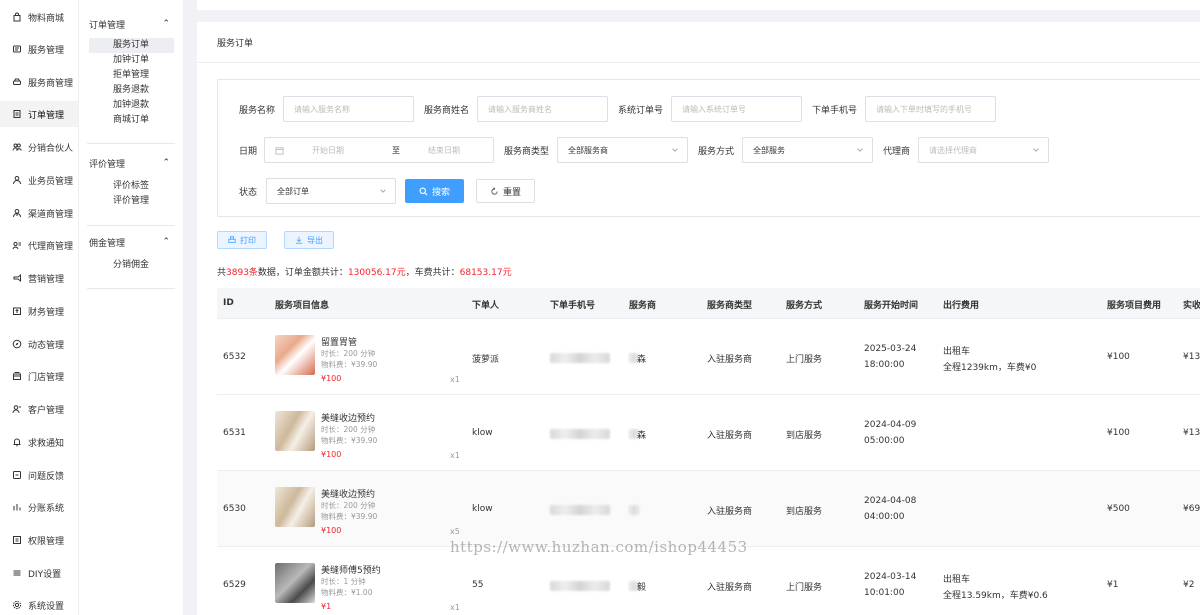 The image size is (1200, 615). What do you see at coordinates (39, 475) in the screenshot?
I see `sidebar-item-15: 问题反馈` at bounding box center [39, 475].